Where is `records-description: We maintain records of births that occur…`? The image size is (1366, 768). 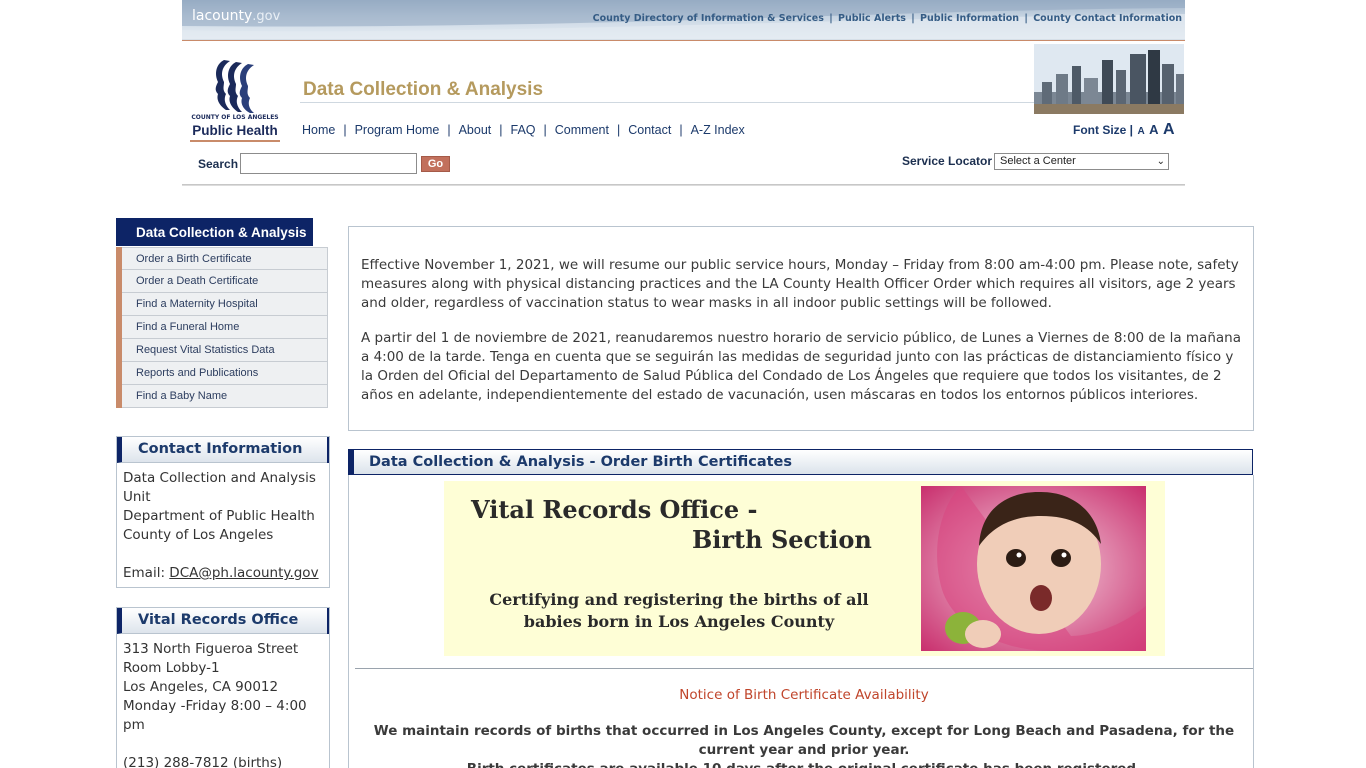
records-description: We maintain records of births that occur… is located at coordinates (804, 745).